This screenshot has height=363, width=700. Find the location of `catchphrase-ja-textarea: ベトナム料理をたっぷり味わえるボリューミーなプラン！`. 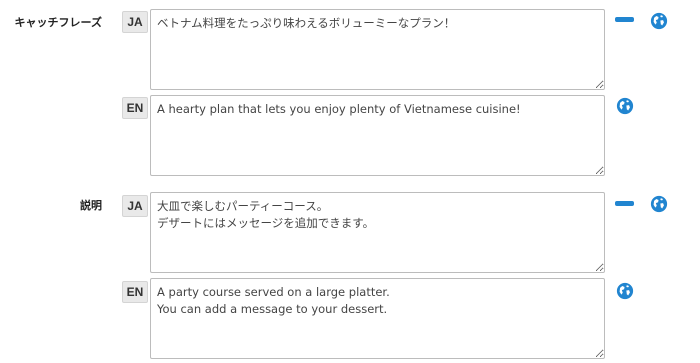

catchphrase-ja-textarea: ベトナム料理をたっぷり味わえるボリューミーなプラン！ is located at coordinates (377, 49).